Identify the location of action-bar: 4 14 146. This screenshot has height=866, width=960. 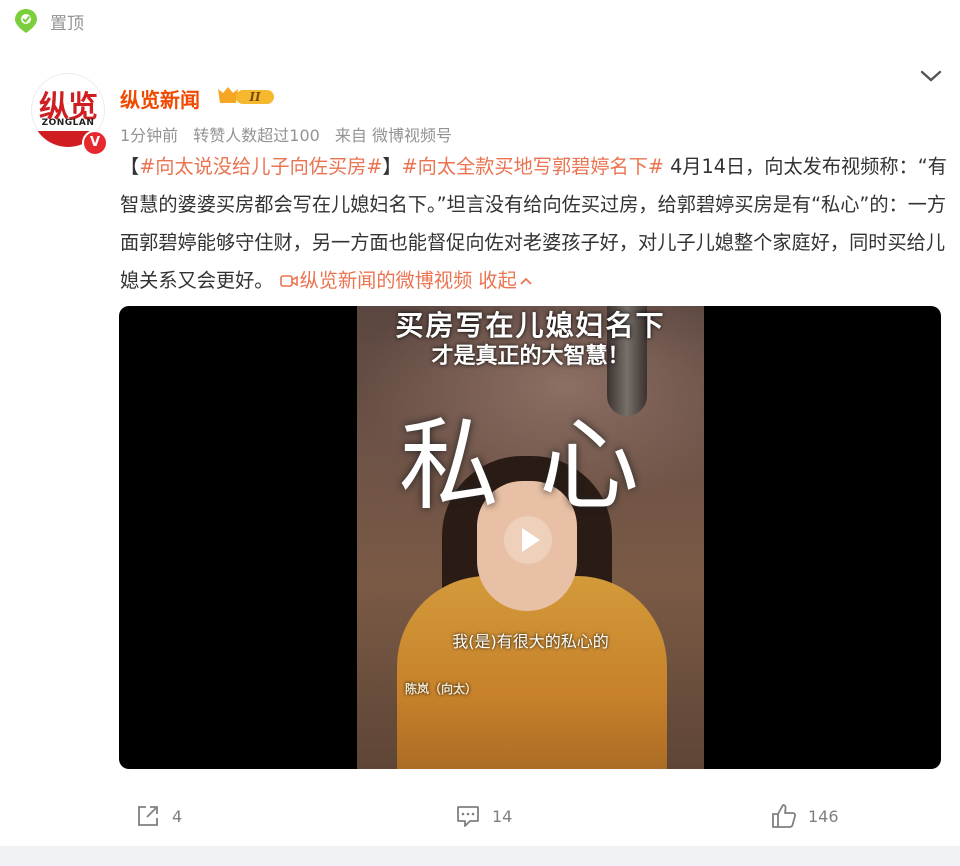
(480, 816).